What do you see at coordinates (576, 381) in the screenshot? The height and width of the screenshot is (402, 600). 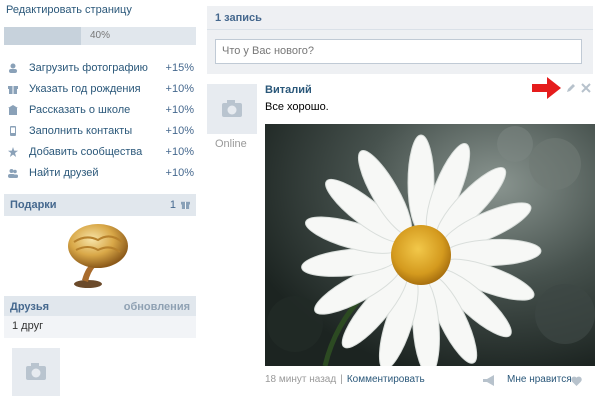 I see `heart-icon` at bounding box center [576, 381].